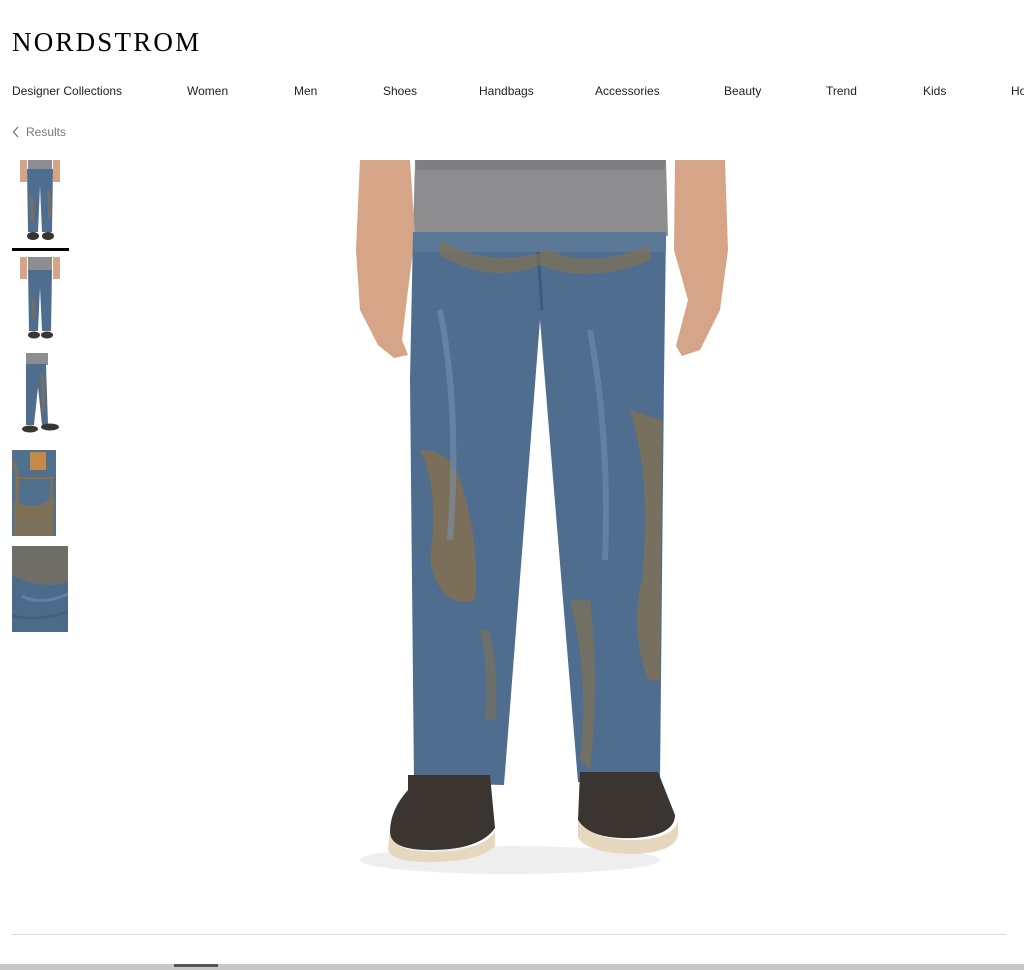  What do you see at coordinates (512, 967) in the screenshot?
I see `horizontal-scrollbar` at bounding box center [512, 967].